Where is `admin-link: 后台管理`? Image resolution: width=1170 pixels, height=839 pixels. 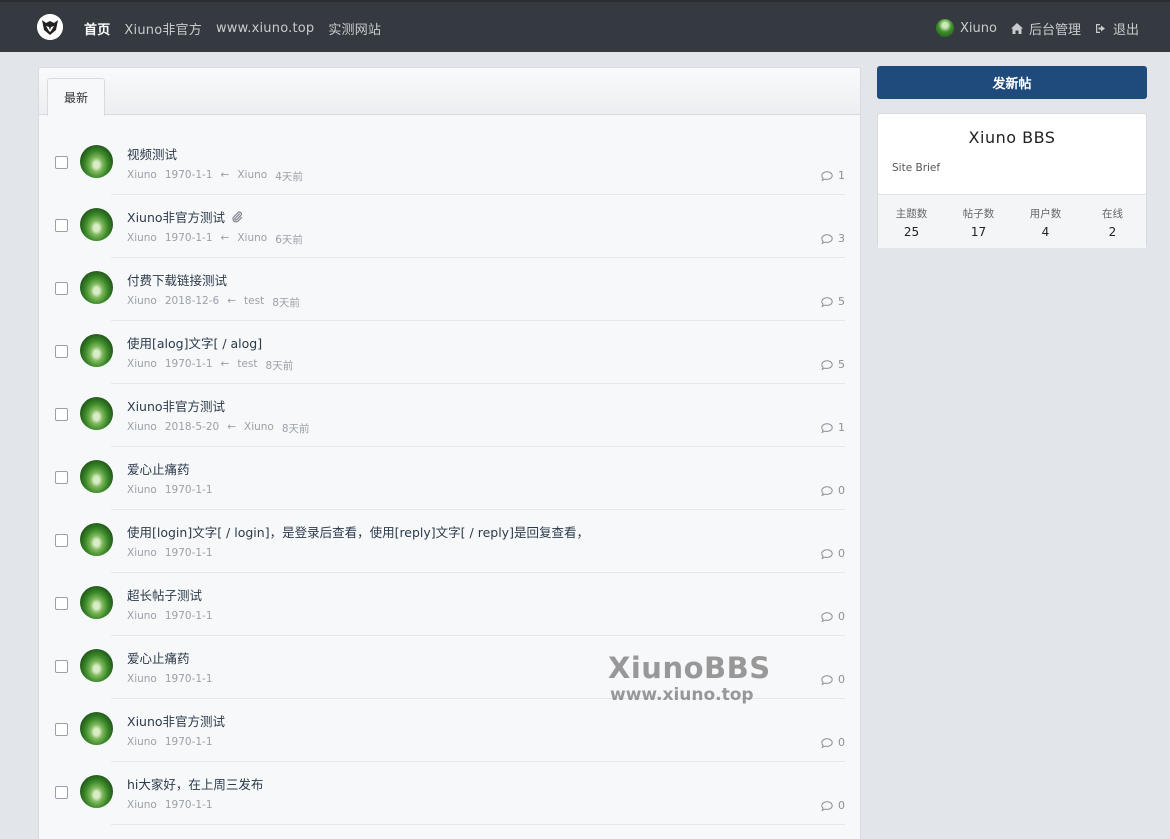
admin-link: 后台管理 is located at coordinates (1045, 28).